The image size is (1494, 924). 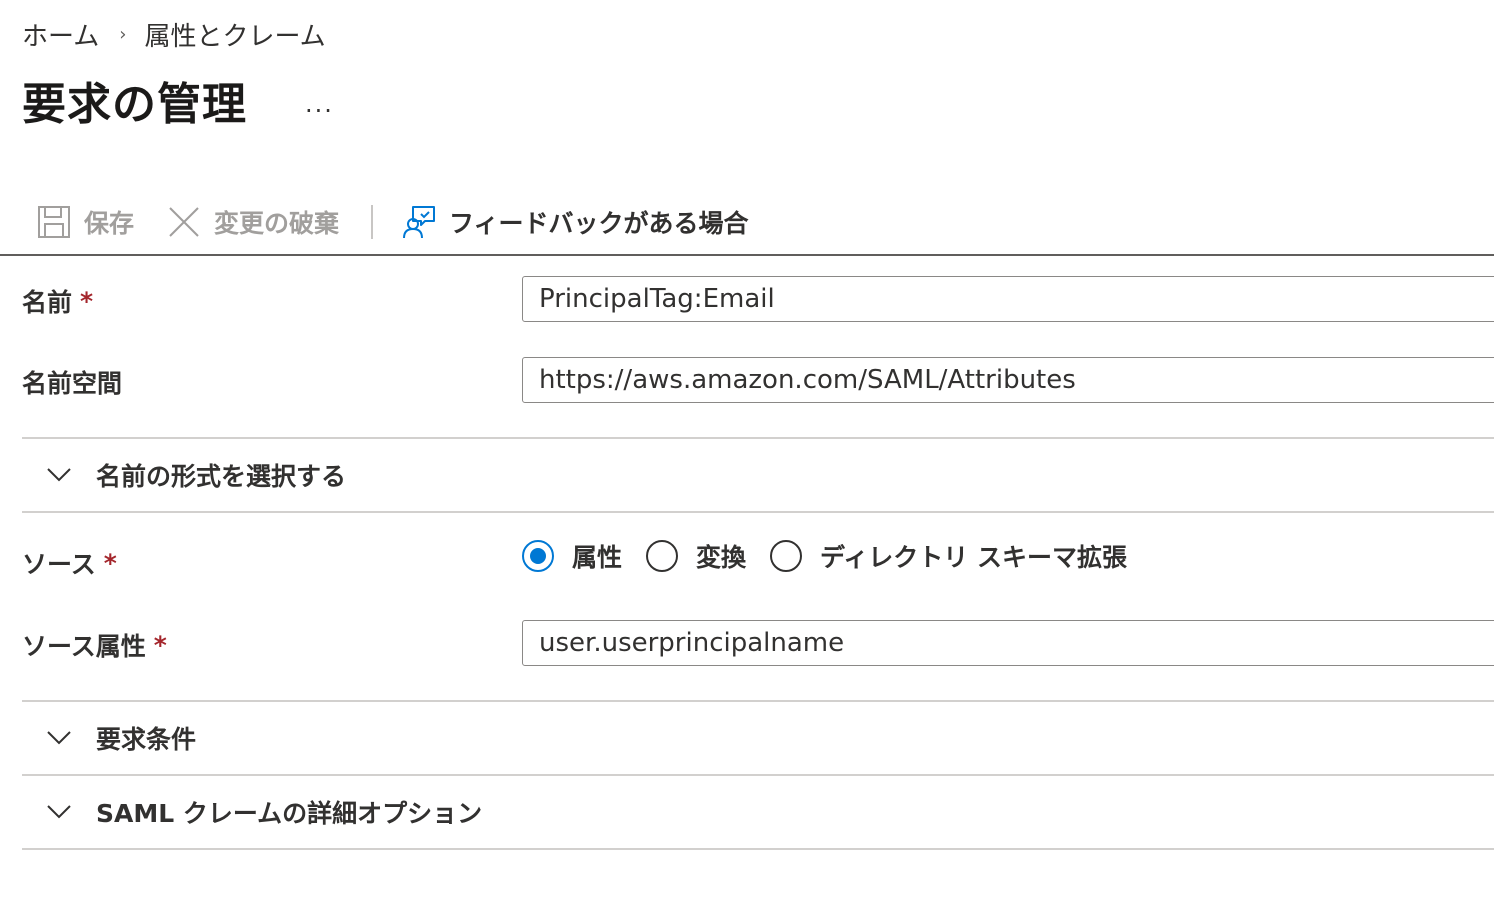 I want to click on source-option-transform: 変換, so click(x=696, y=556).